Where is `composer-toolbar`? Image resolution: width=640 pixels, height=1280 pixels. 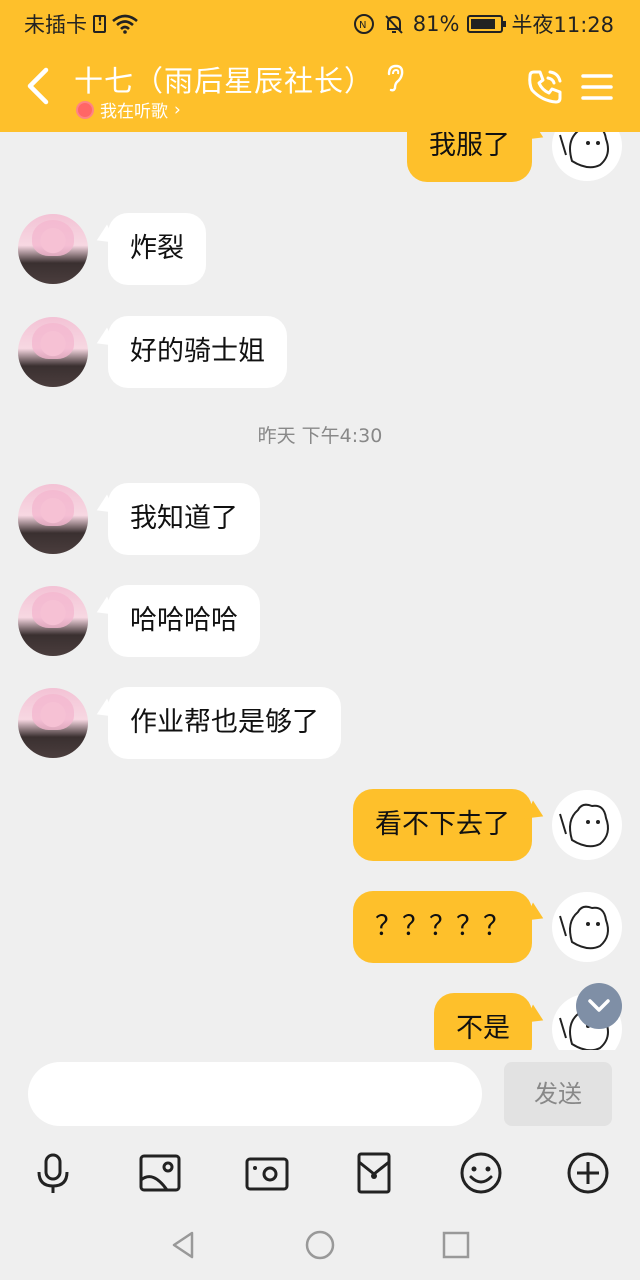
composer-toolbar is located at coordinates (320, 1177).